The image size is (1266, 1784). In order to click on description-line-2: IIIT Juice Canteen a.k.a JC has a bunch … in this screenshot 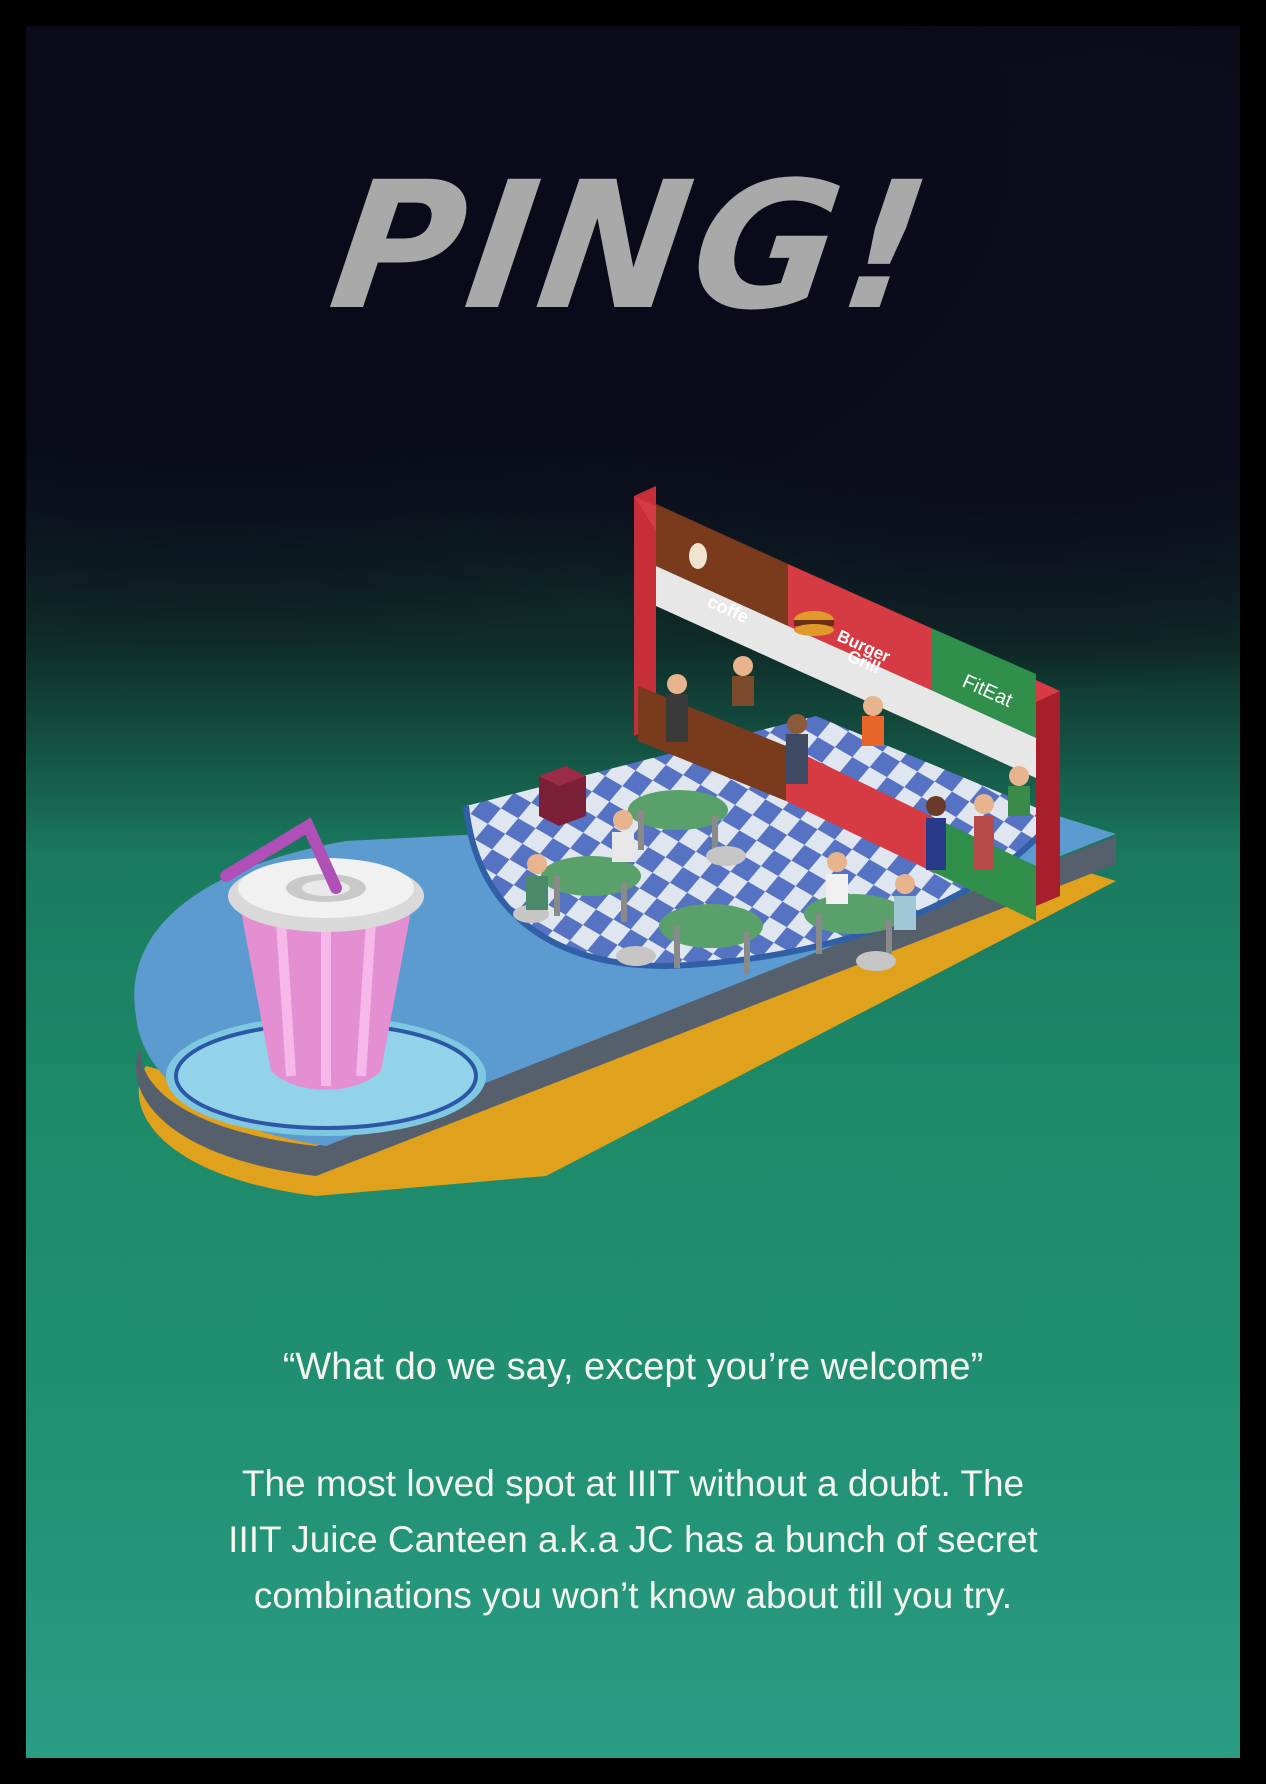, I will do `click(633, 1539)`.